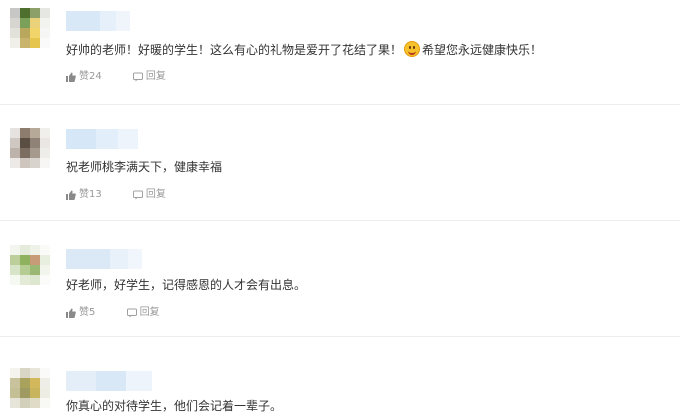 The width and height of the screenshot is (680, 419). What do you see at coordinates (130, 78) in the screenshot?
I see `comment-actions: 赞24 回复` at bounding box center [130, 78].